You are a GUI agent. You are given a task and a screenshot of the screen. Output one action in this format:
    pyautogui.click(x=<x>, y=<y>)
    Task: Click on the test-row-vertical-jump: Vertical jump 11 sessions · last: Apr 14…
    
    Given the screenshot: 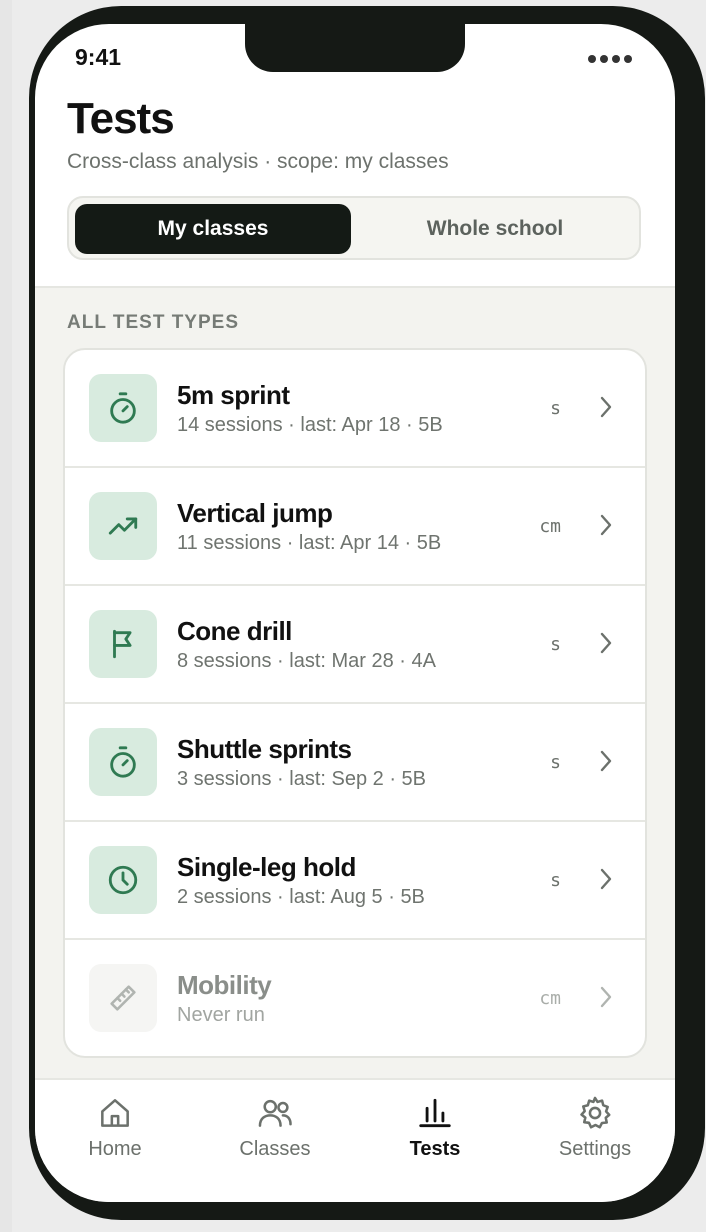 What is the action you would take?
    pyautogui.click(x=355, y=527)
    